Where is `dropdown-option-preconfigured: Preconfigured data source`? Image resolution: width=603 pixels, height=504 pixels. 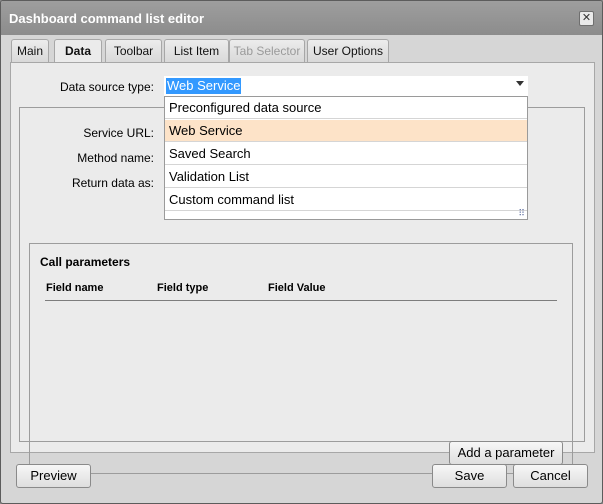 dropdown-option-preconfigured: Preconfigured data source is located at coordinates (346, 108).